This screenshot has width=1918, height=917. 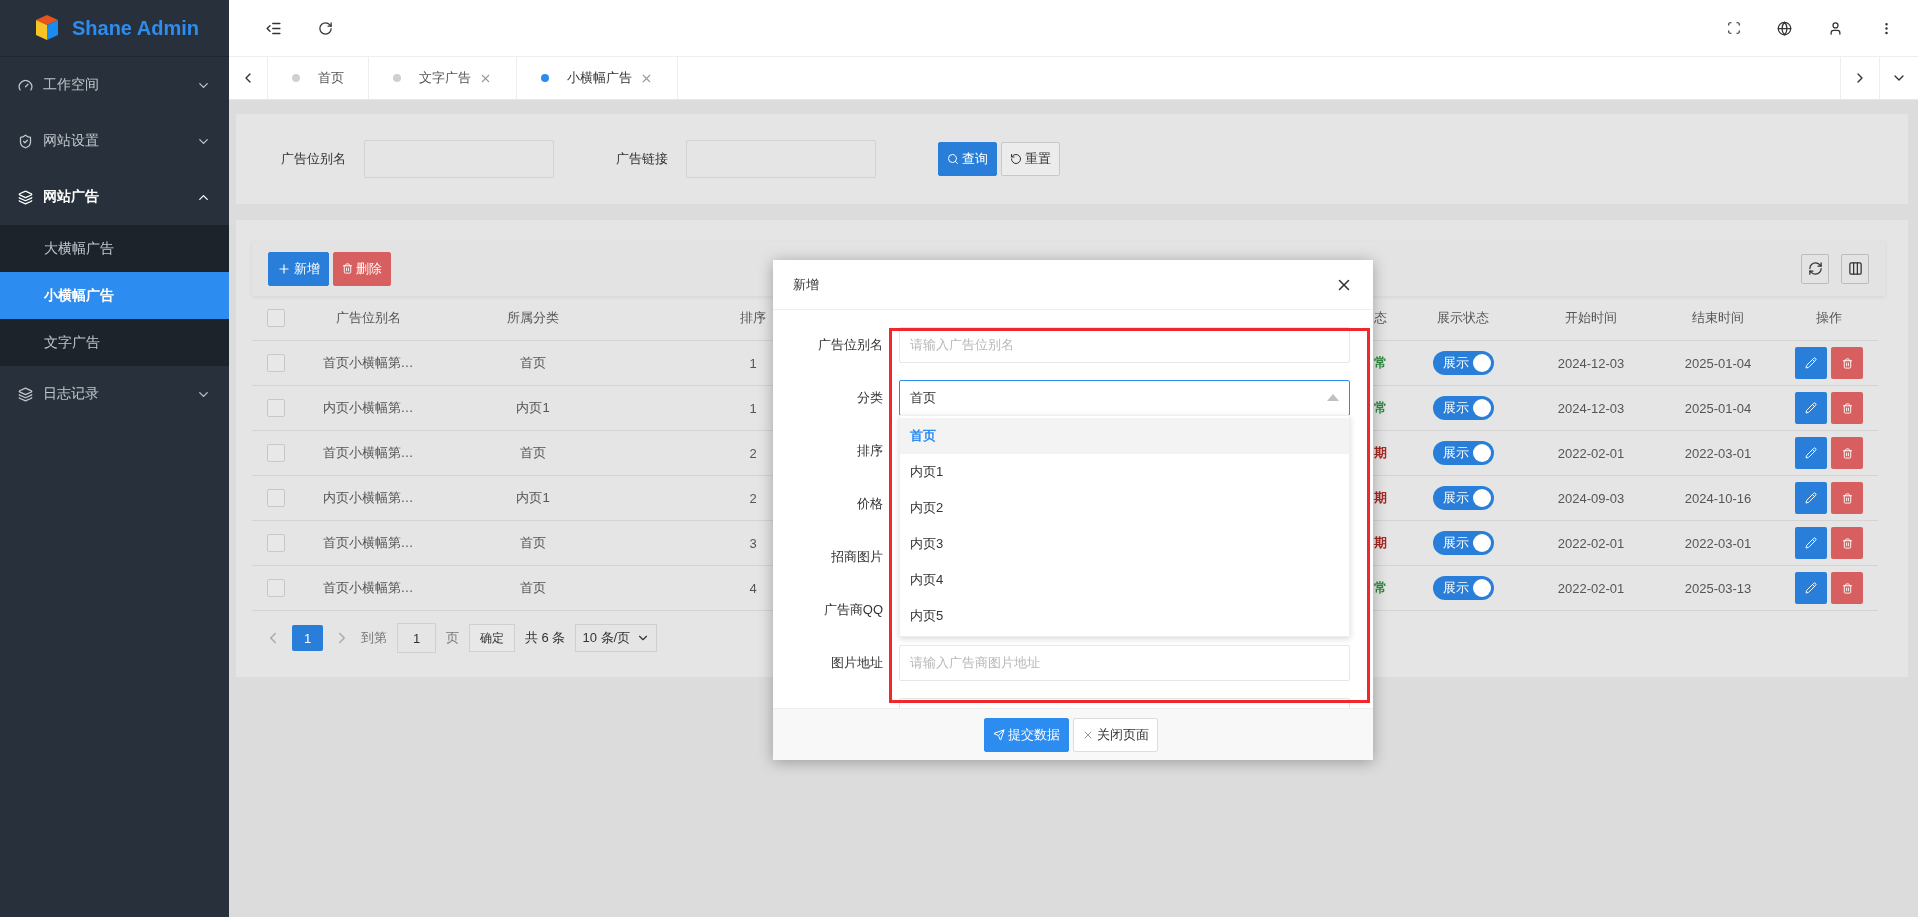 I want to click on field-label: 分类, so click(x=869, y=397).